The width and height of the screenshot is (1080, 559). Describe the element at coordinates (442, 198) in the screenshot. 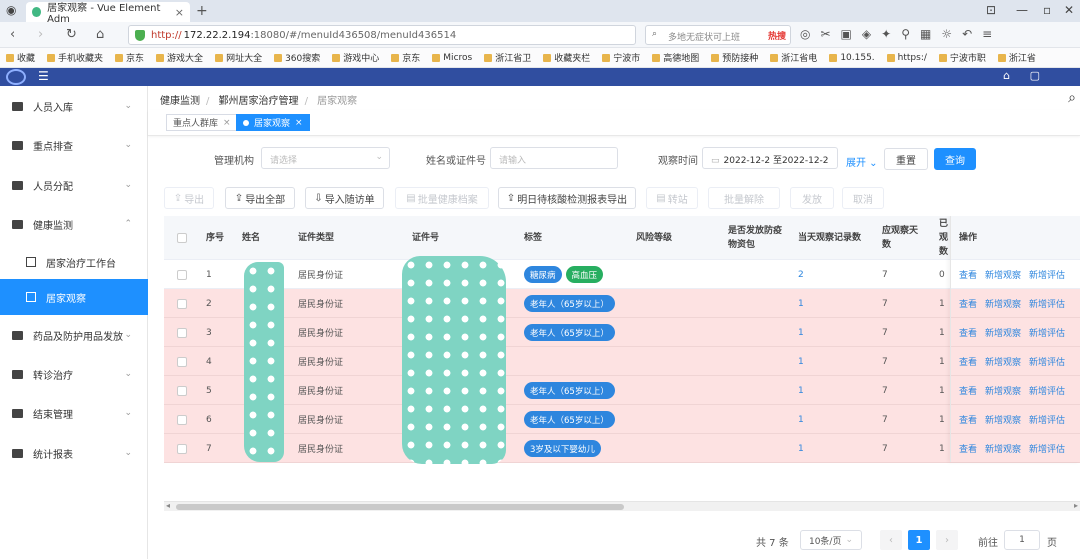

I see `batch-health-button: ▤ 批量健康档案` at that location.